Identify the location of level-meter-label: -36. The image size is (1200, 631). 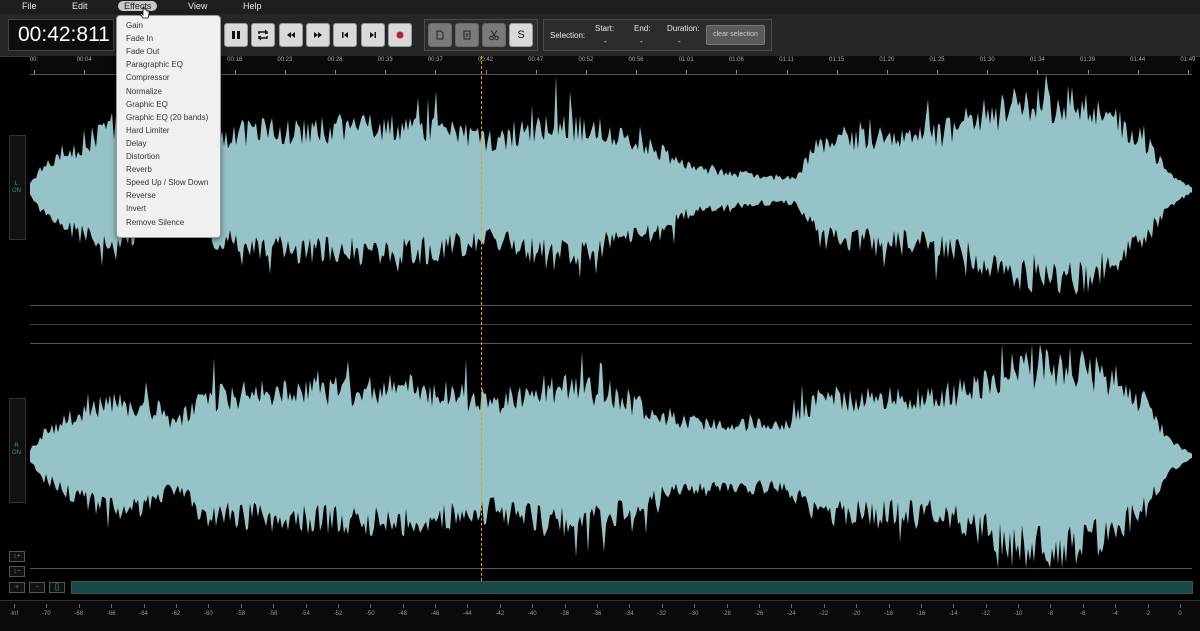
(597, 614).